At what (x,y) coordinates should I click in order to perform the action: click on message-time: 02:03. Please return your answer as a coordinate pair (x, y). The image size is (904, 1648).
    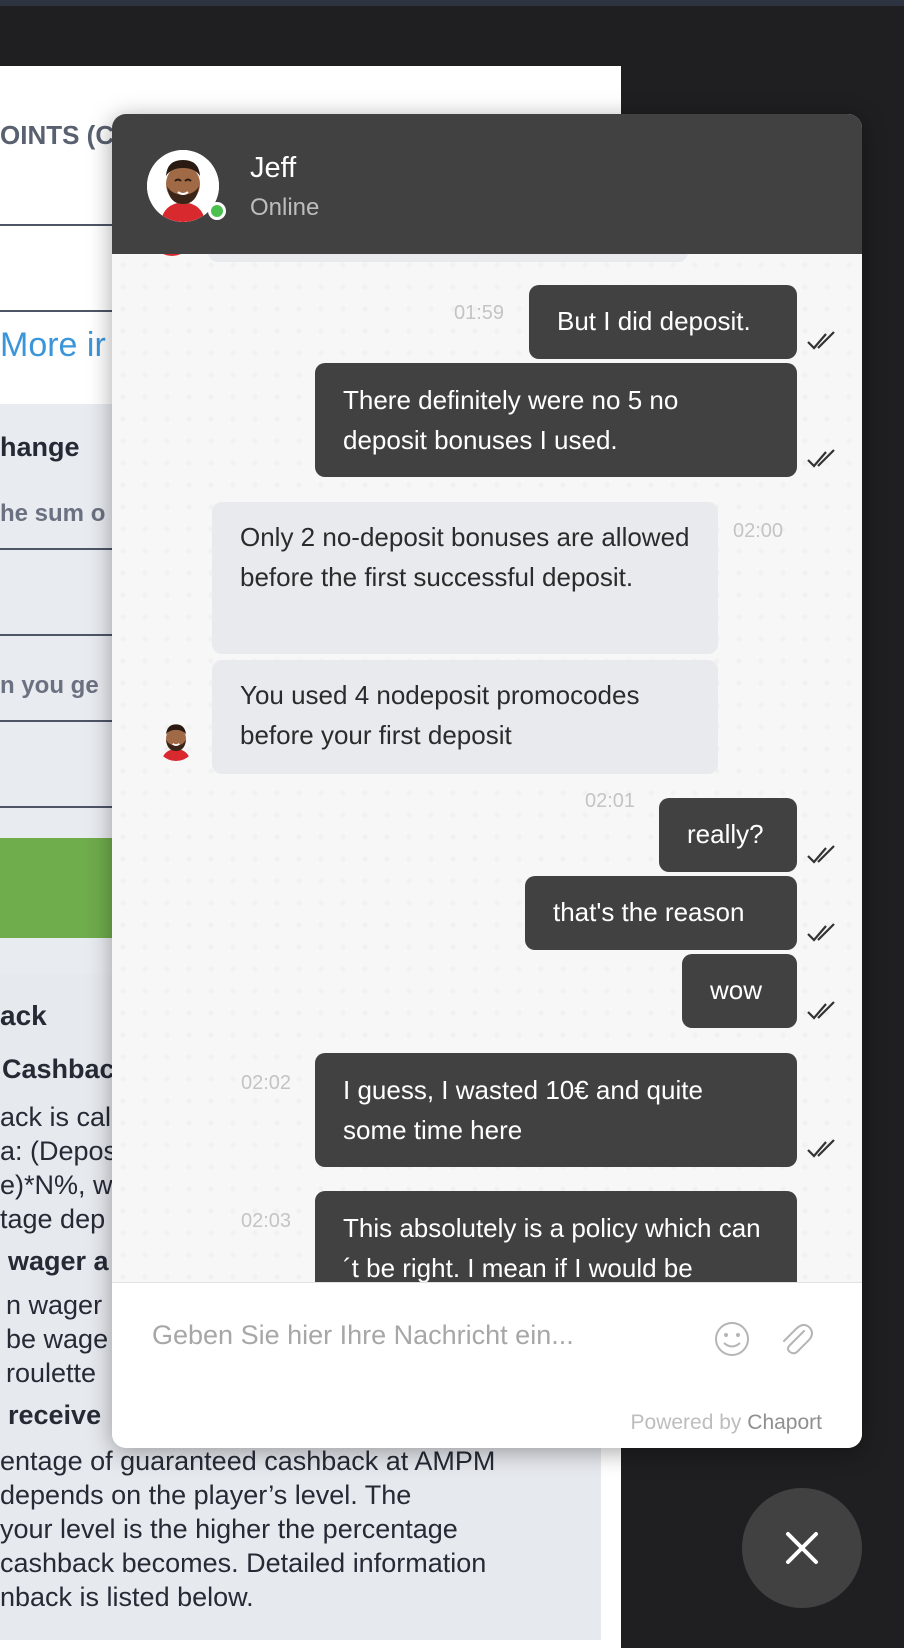
    Looking at the image, I should click on (266, 1221).